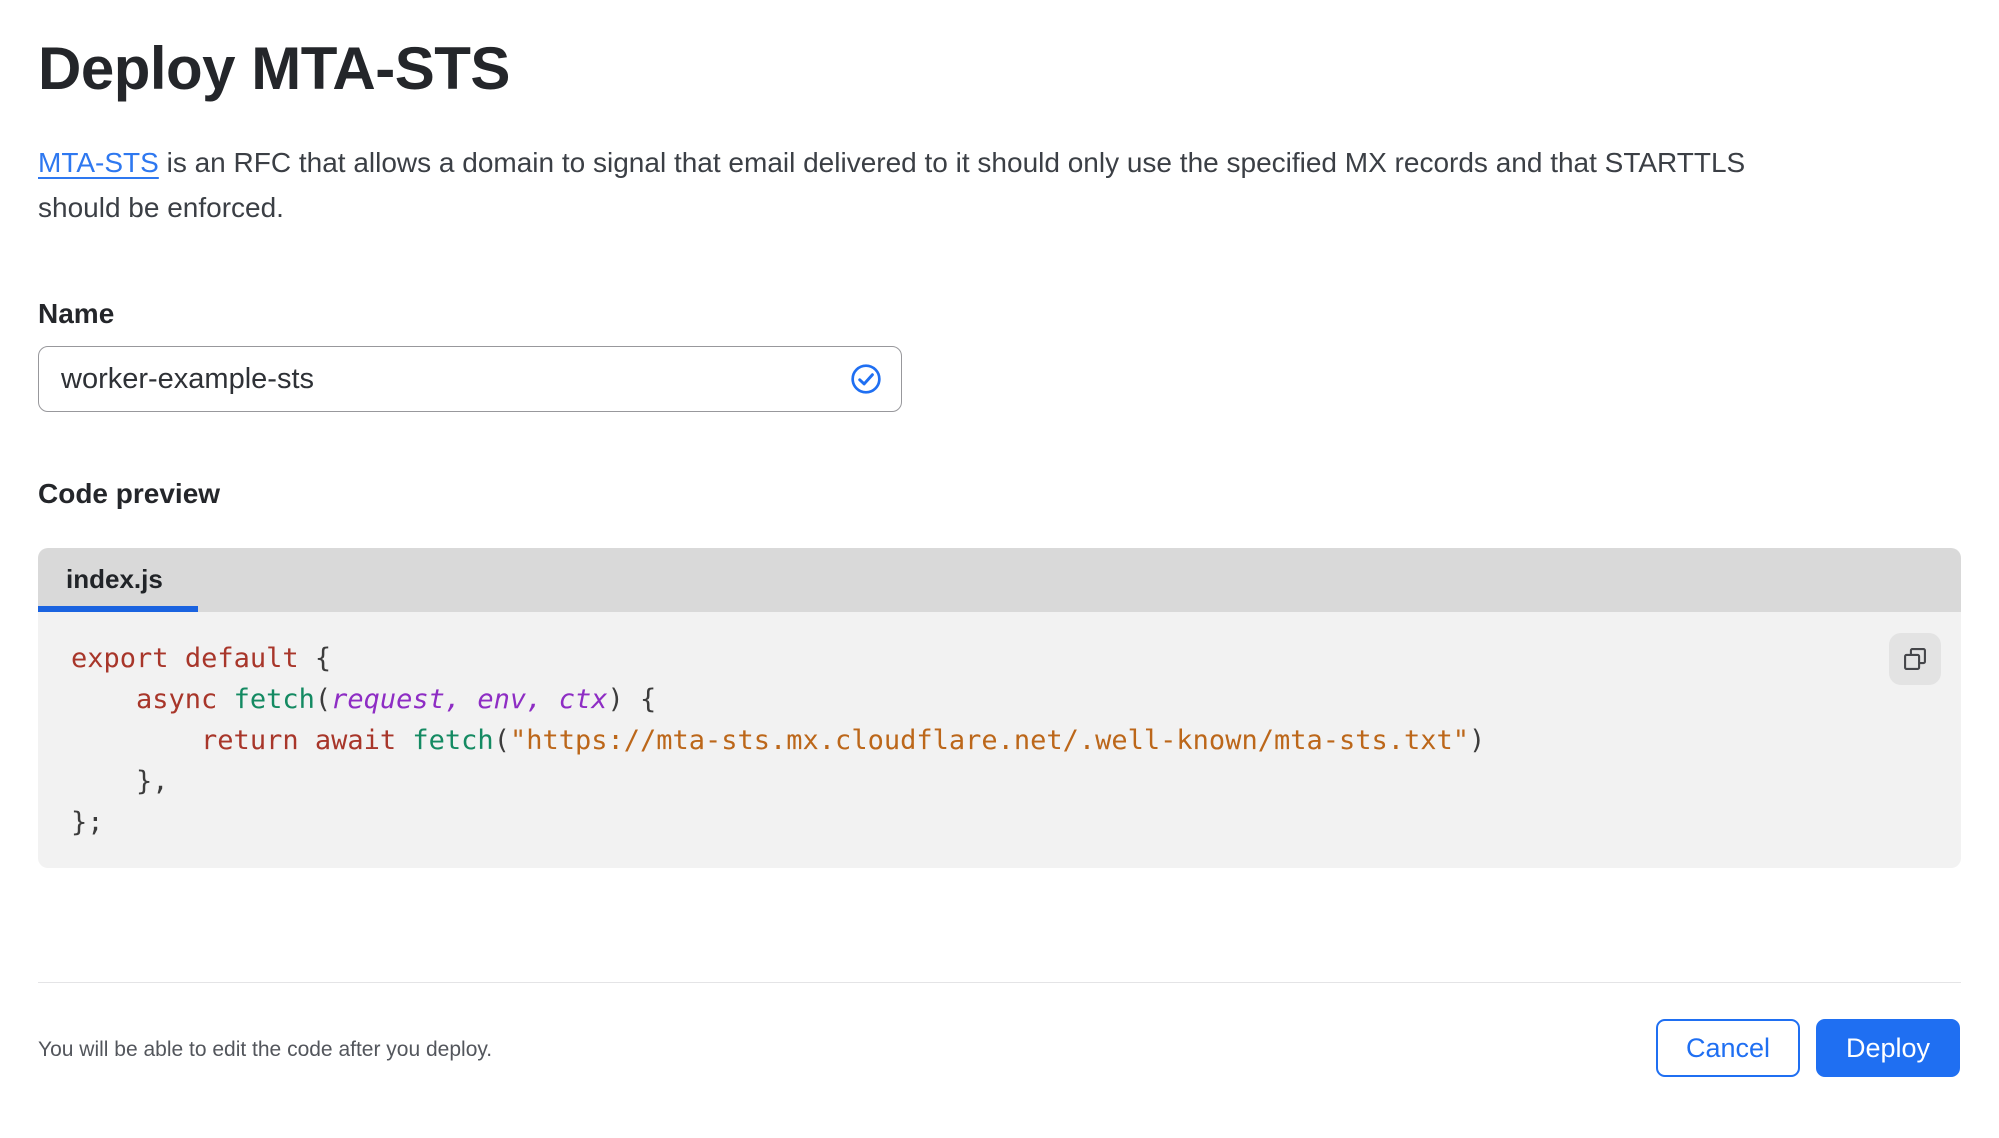 The width and height of the screenshot is (1999, 1138). What do you see at coordinates (999, 982) in the screenshot?
I see `footer-divider` at bounding box center [999, 982].